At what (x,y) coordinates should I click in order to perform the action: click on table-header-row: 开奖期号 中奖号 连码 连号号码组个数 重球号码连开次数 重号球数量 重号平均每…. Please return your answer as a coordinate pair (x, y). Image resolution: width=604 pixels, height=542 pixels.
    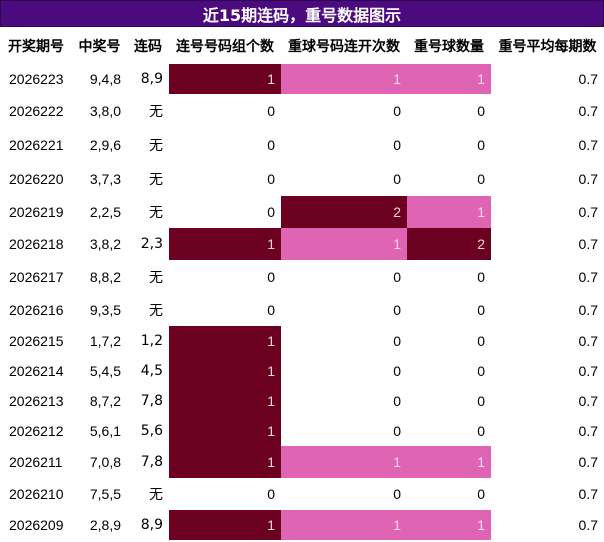
    Looking at the image, I should click on (302, 45).